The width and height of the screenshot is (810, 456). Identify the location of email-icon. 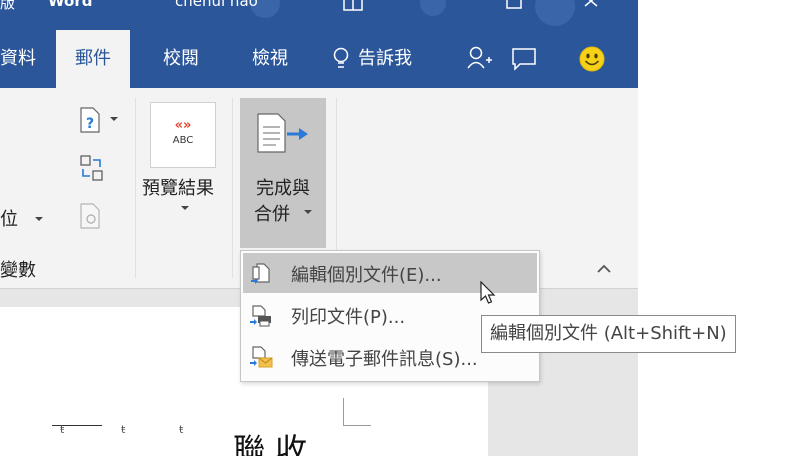
(261, 357).